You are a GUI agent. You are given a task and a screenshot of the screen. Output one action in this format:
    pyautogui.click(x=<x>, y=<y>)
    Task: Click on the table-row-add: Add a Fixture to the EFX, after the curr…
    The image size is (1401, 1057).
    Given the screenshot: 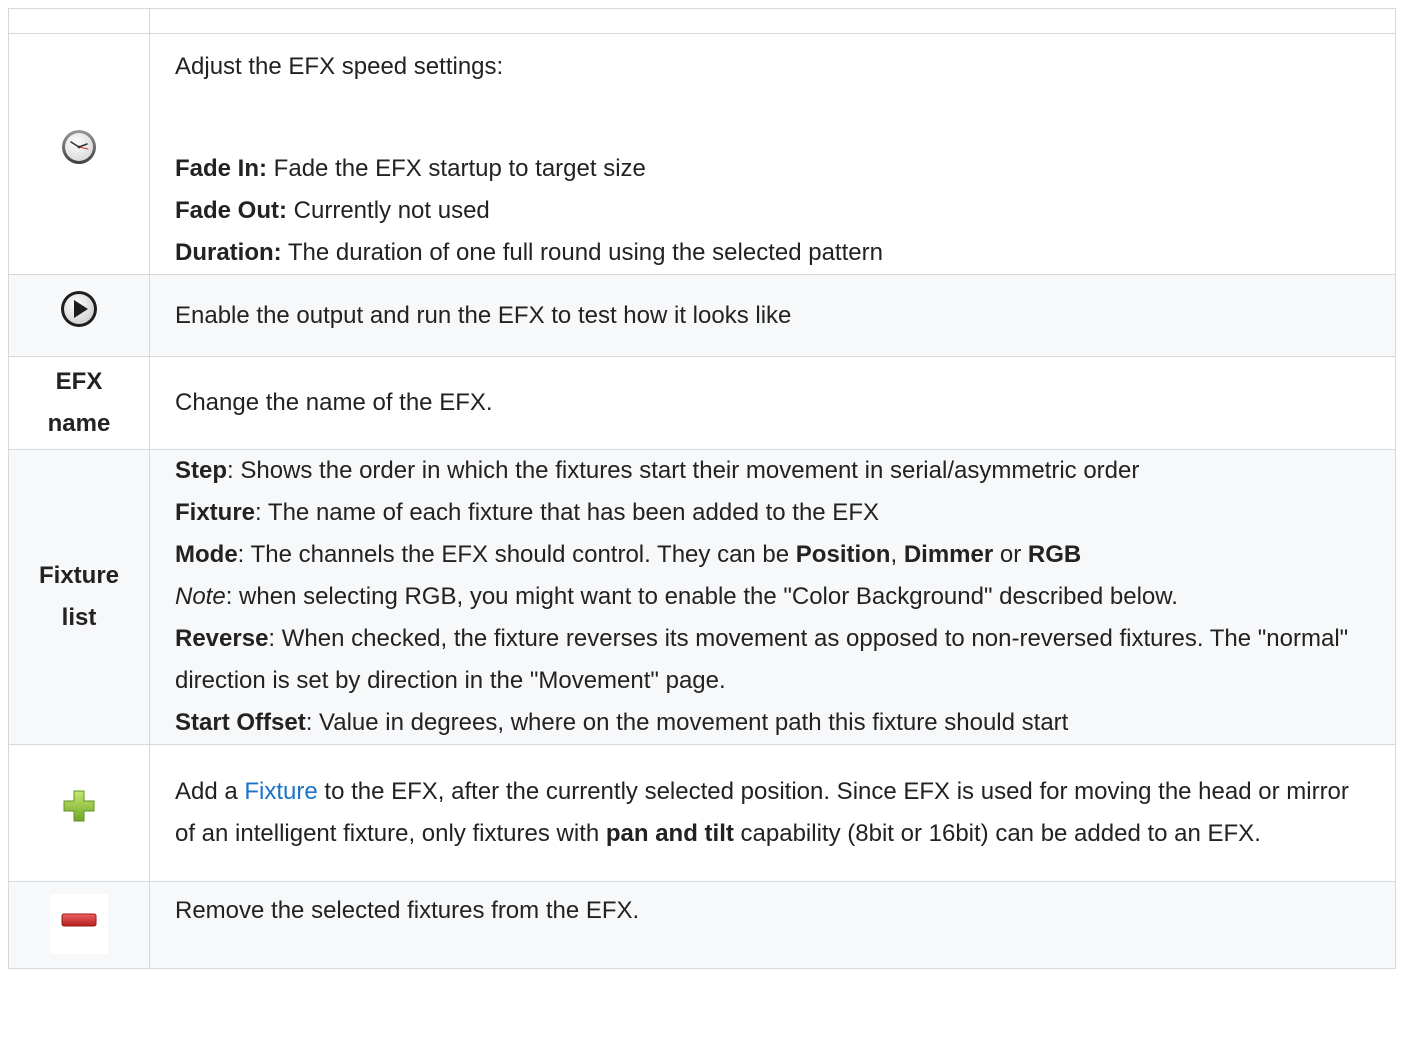 What is the action you would take?
    pyautogui.click(x=702, y=813)
    